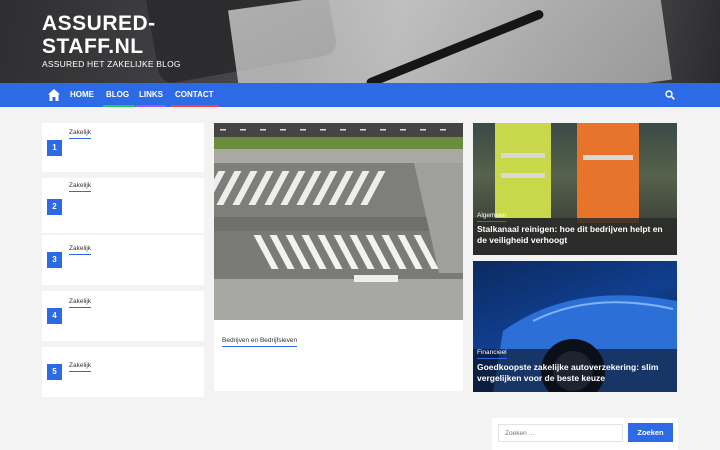 Image resolution: width=720 pixels, height=450 pixels. I want to click on list-item-number: 3, so click(54, 260).